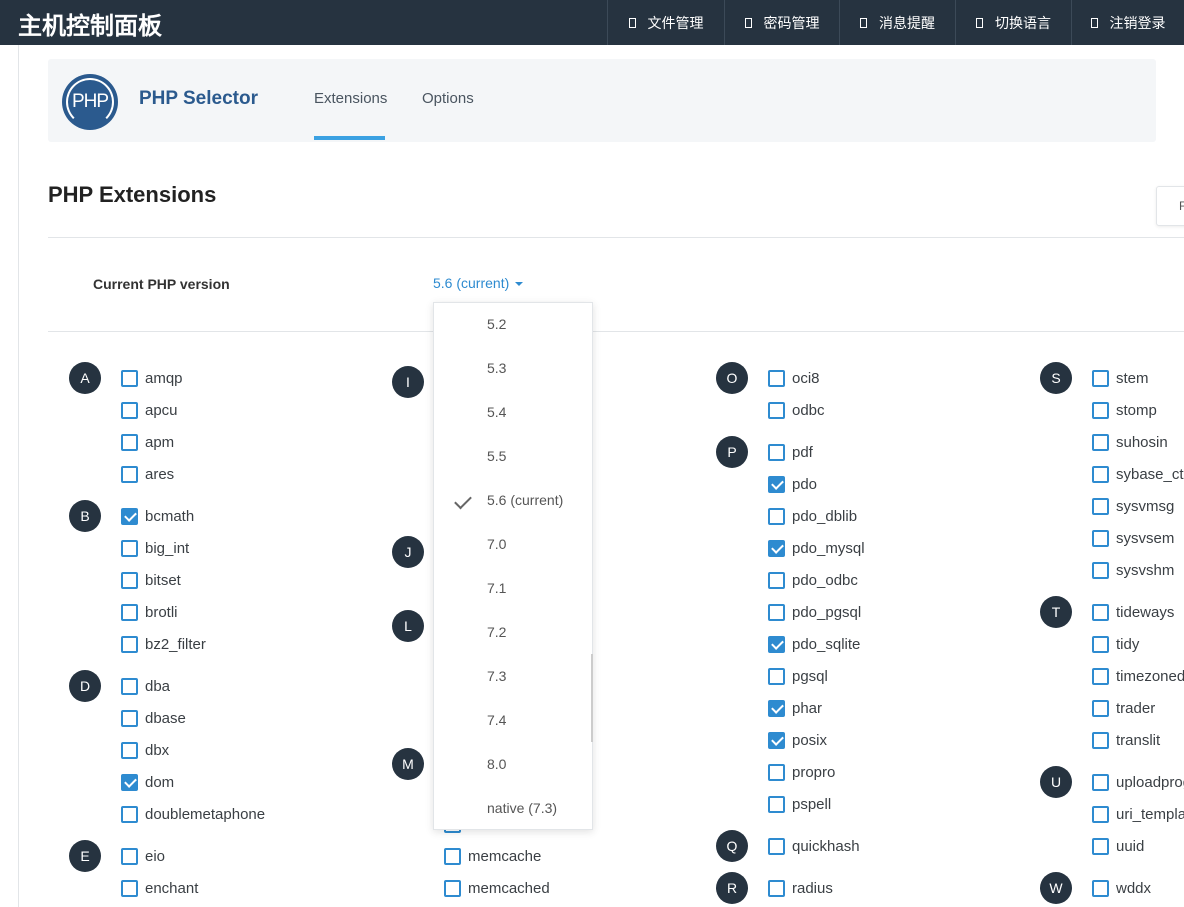  Describe the element at coordinates (1138, 676) in the screenshot. I see `extension-item: timezonedb` at that location.